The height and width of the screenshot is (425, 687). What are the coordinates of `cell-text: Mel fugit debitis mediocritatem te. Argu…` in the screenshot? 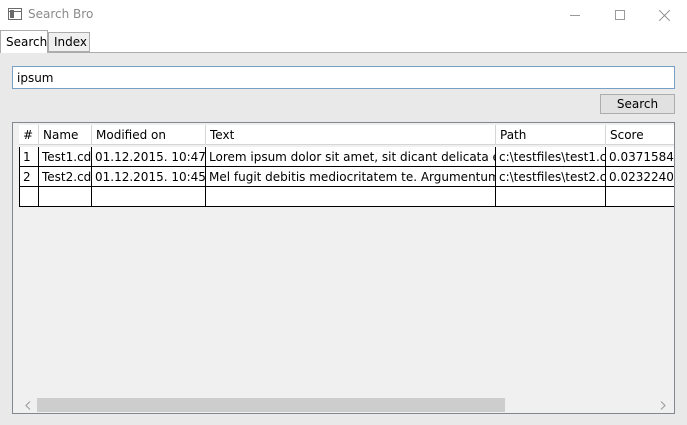 It's located at (351, 177).